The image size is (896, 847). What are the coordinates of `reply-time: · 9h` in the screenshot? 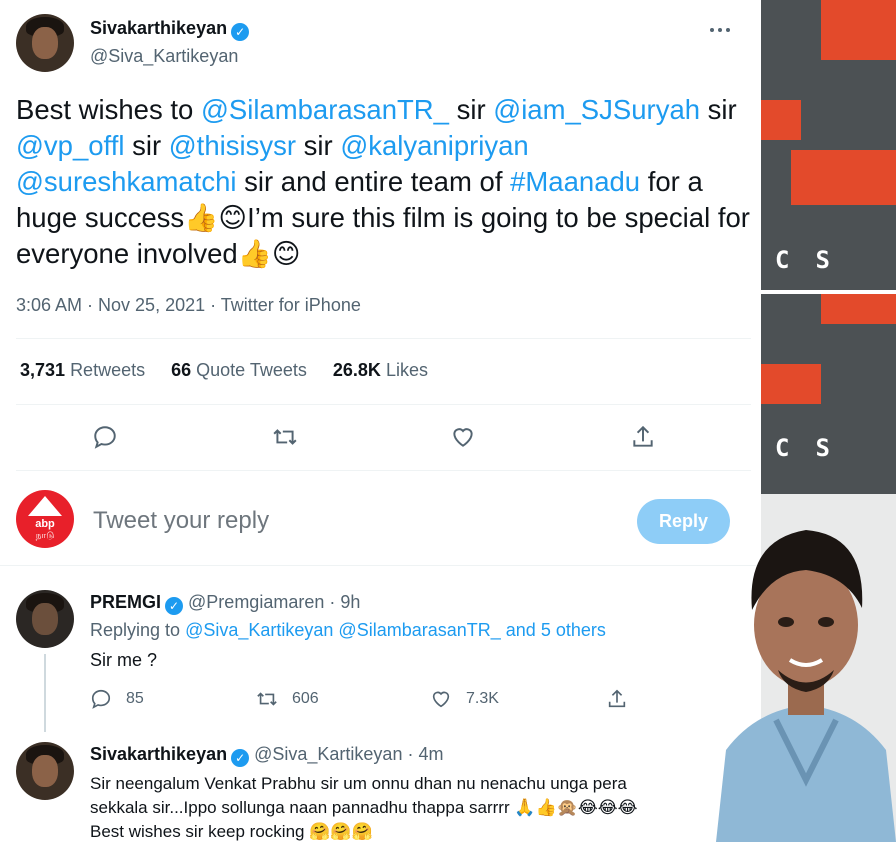 It's located at (344, 602).